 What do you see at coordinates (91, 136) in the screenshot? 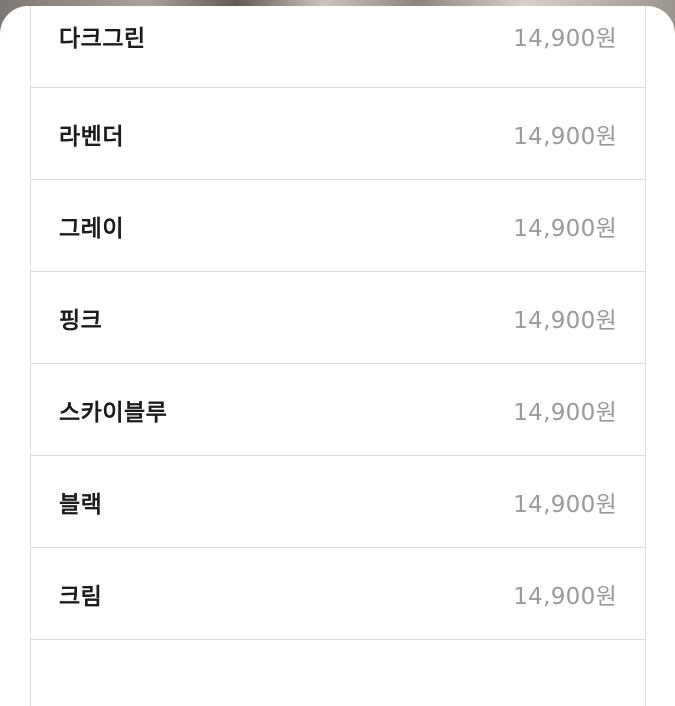
I see `option-name: 라벤더` at bounding box center [91, 136].